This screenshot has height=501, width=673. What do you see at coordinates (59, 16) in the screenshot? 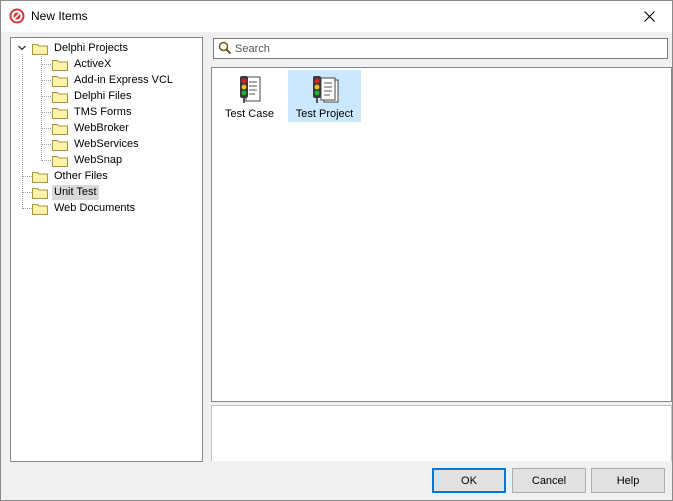
I see `window-title: New Items` at bounding box center [59, 16].